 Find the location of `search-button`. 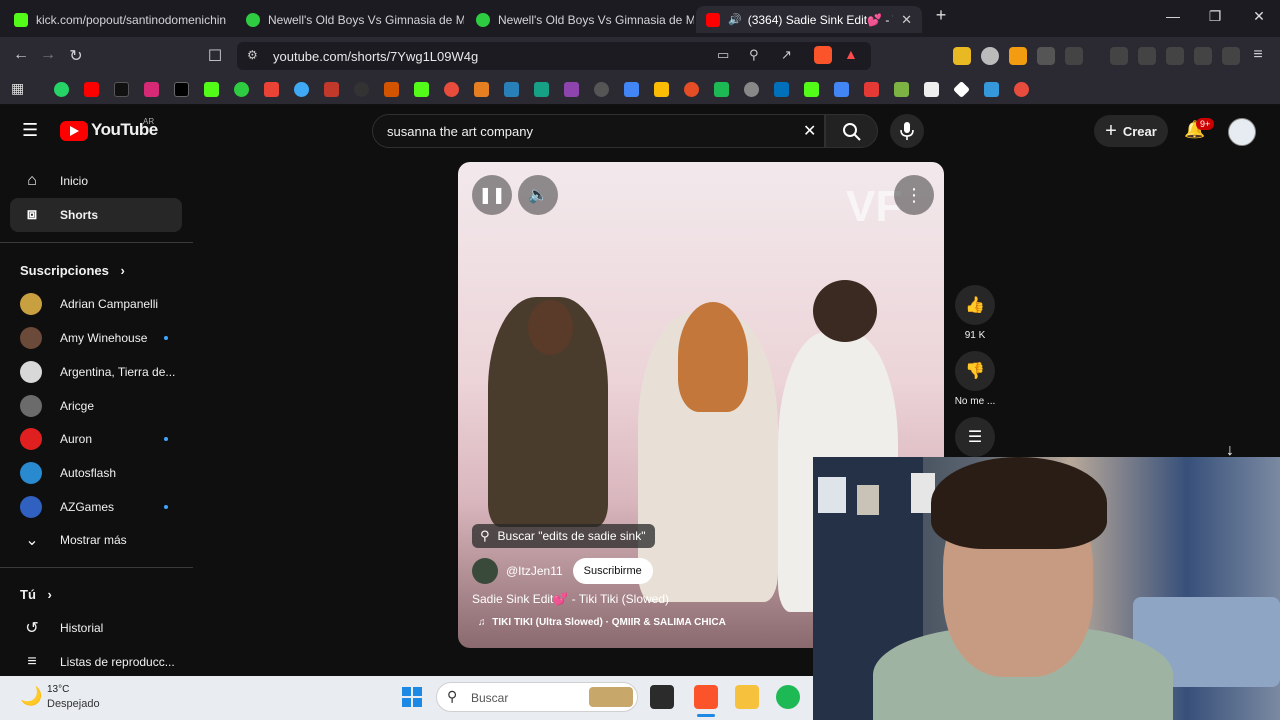

search-button is located at coordinates (851, 131).